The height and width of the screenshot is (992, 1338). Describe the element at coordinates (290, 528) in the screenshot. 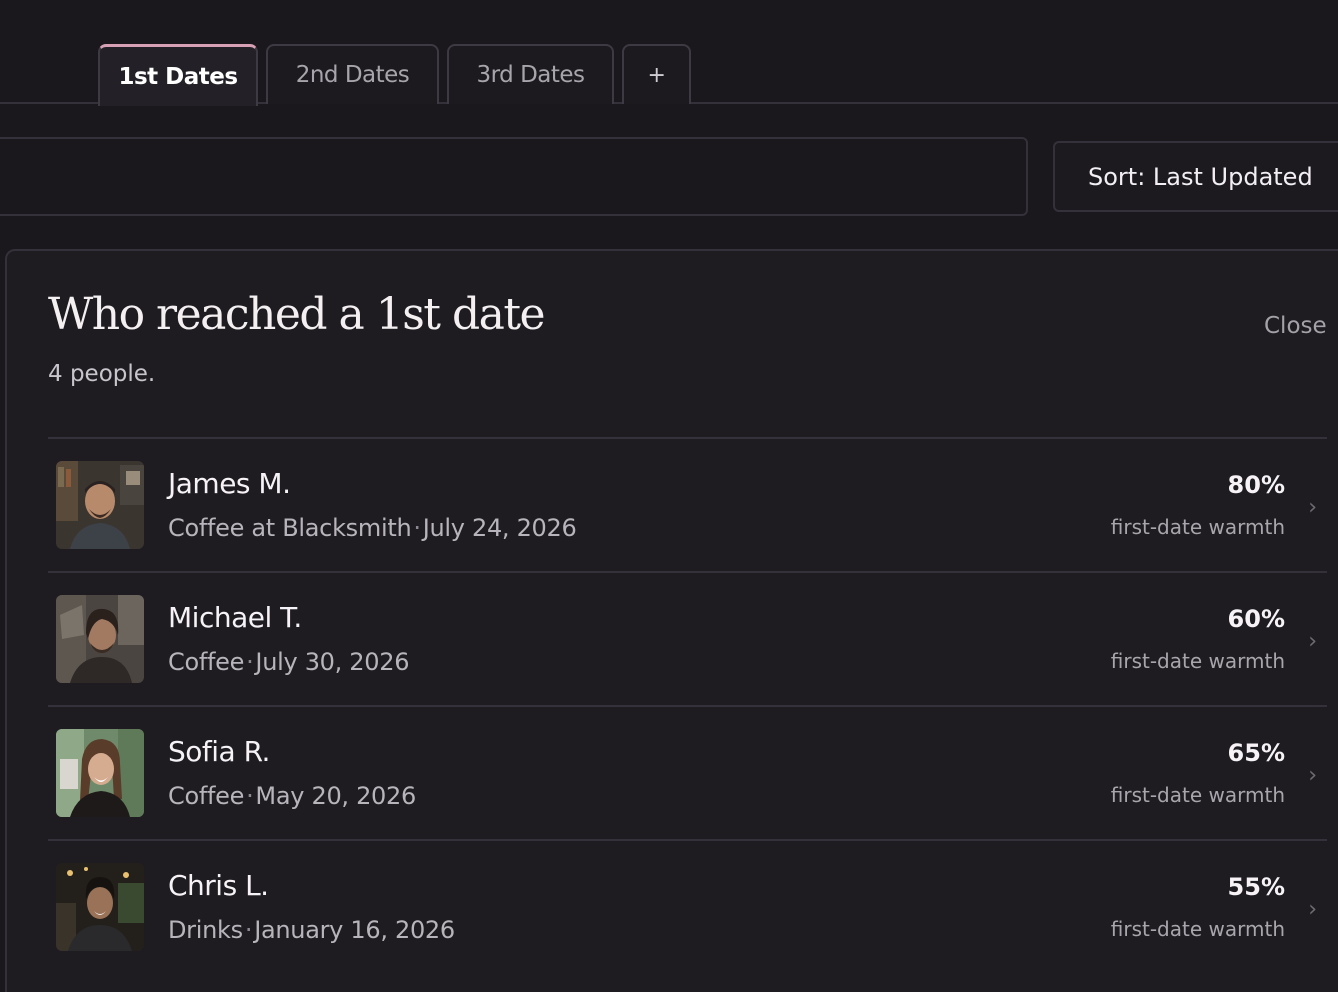

I see `venue: Coffee at Blacksmith` at that location.